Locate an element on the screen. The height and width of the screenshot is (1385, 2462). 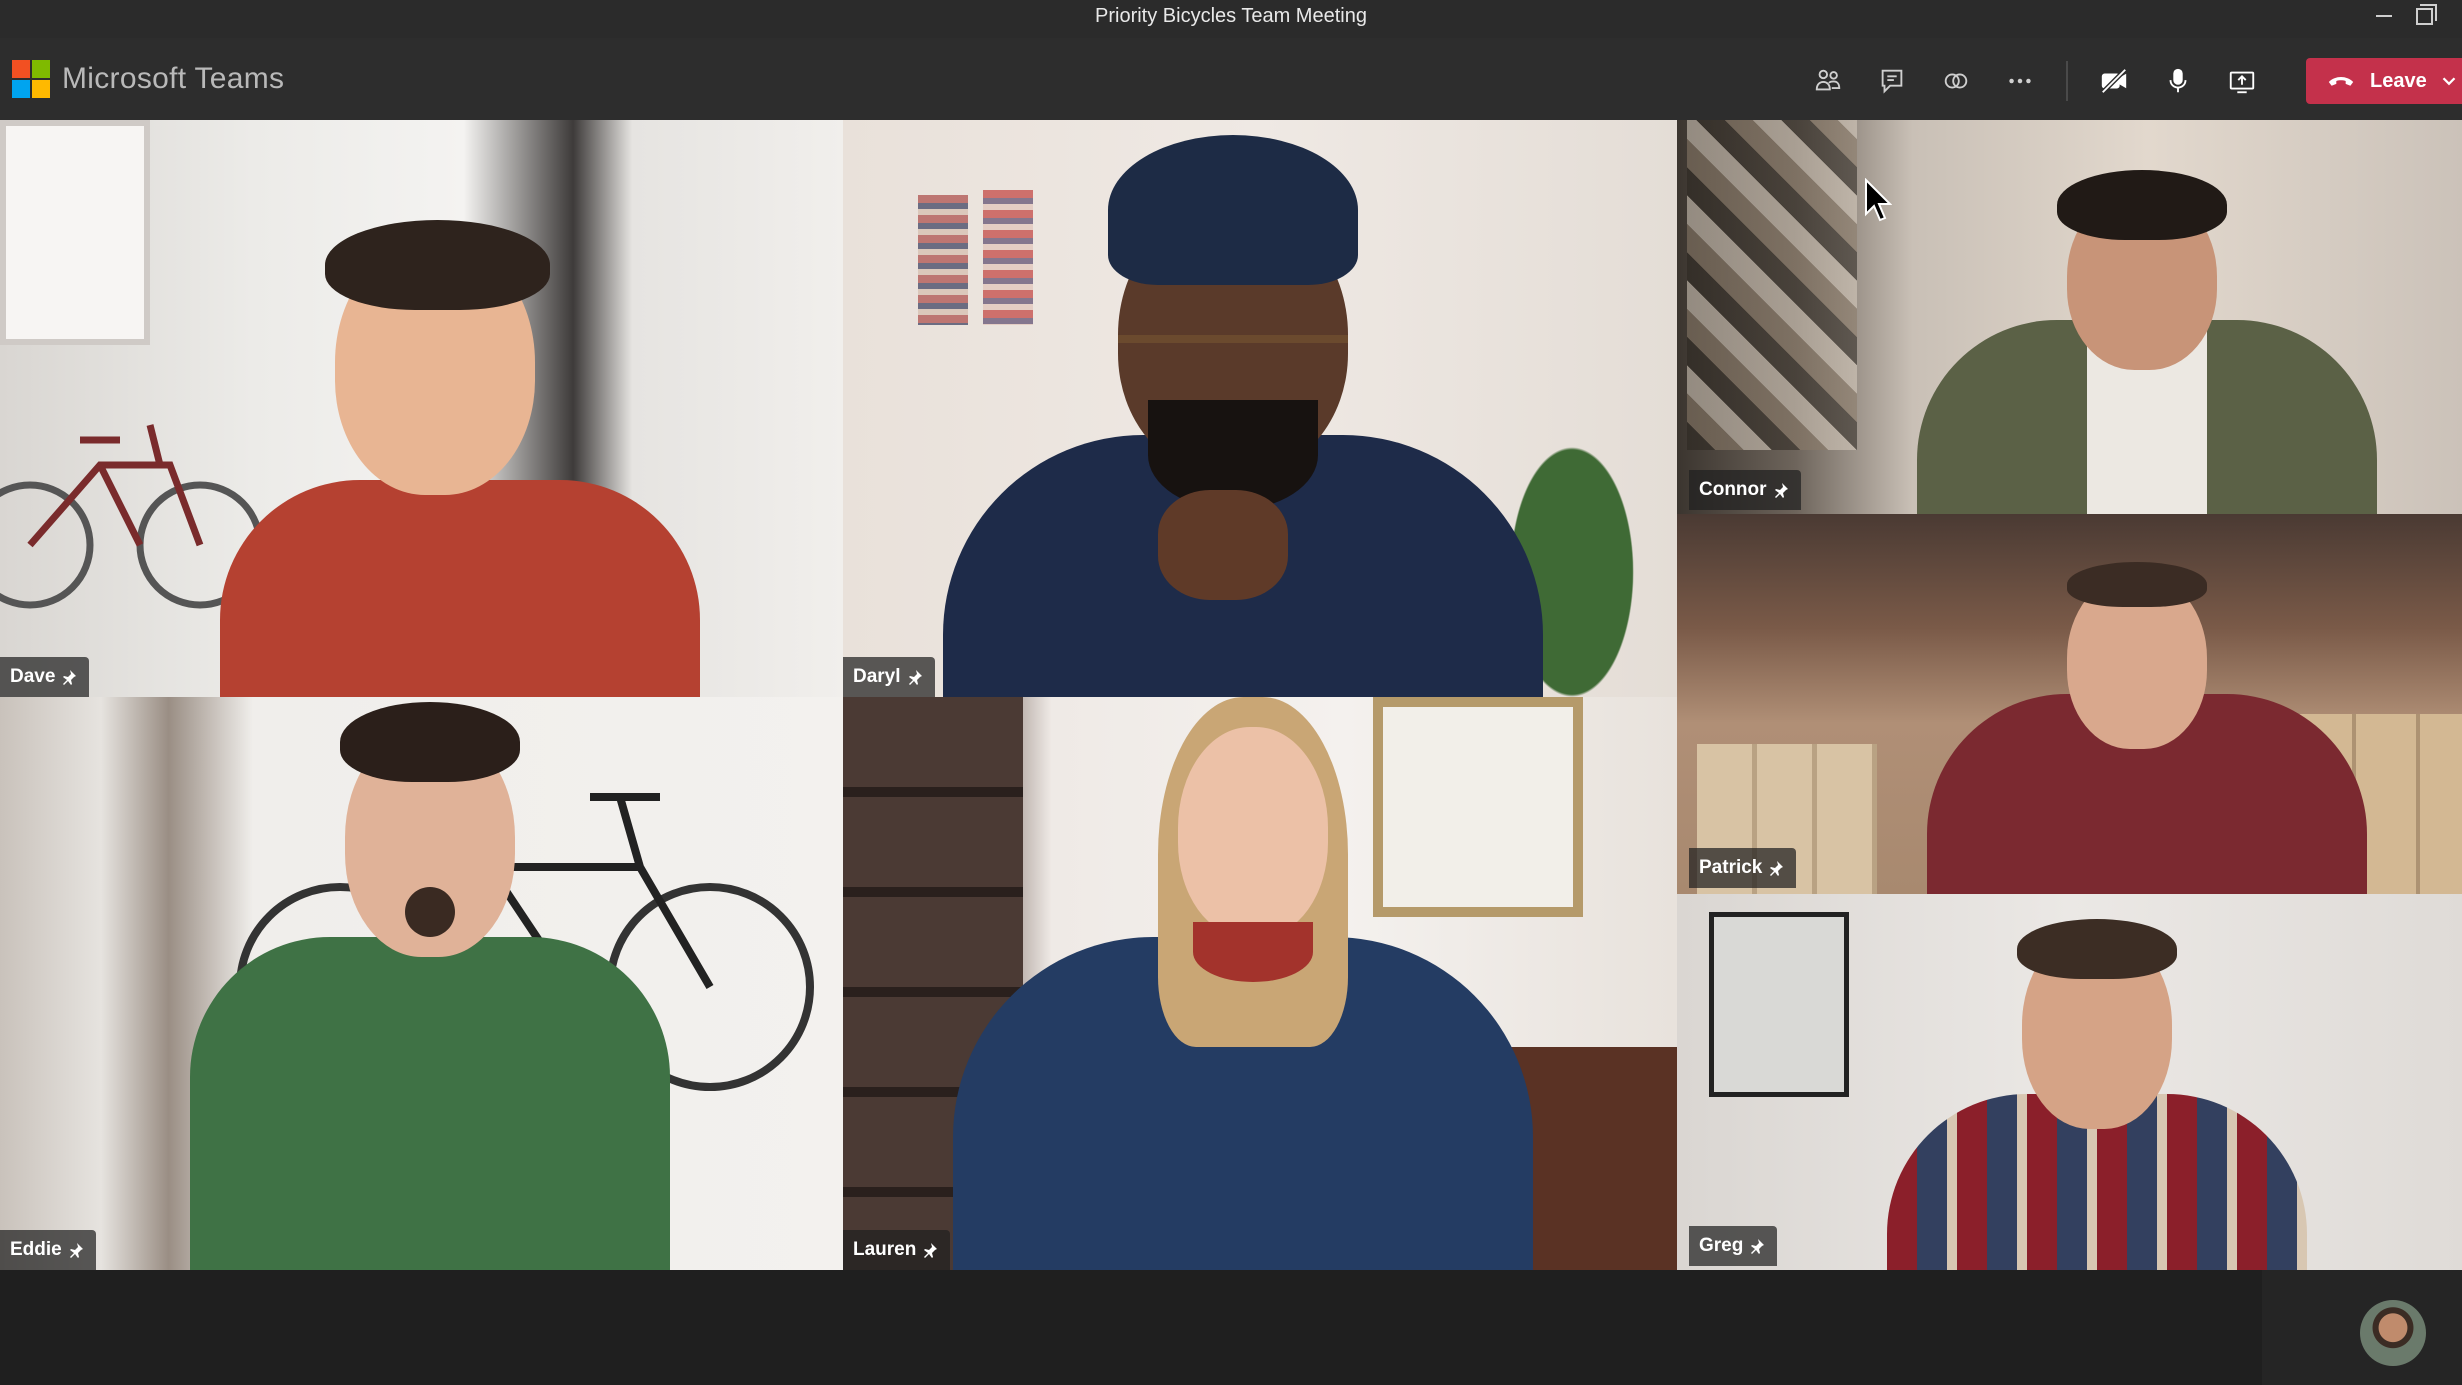
leave-label: Leave is located at coordinates (2398, 80).